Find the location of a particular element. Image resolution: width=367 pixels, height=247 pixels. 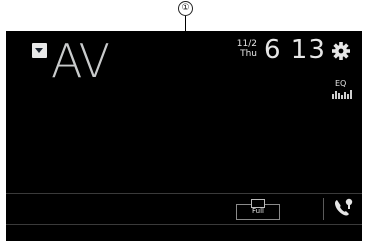

current-source-label: AV is located at coordinates (80, 61).